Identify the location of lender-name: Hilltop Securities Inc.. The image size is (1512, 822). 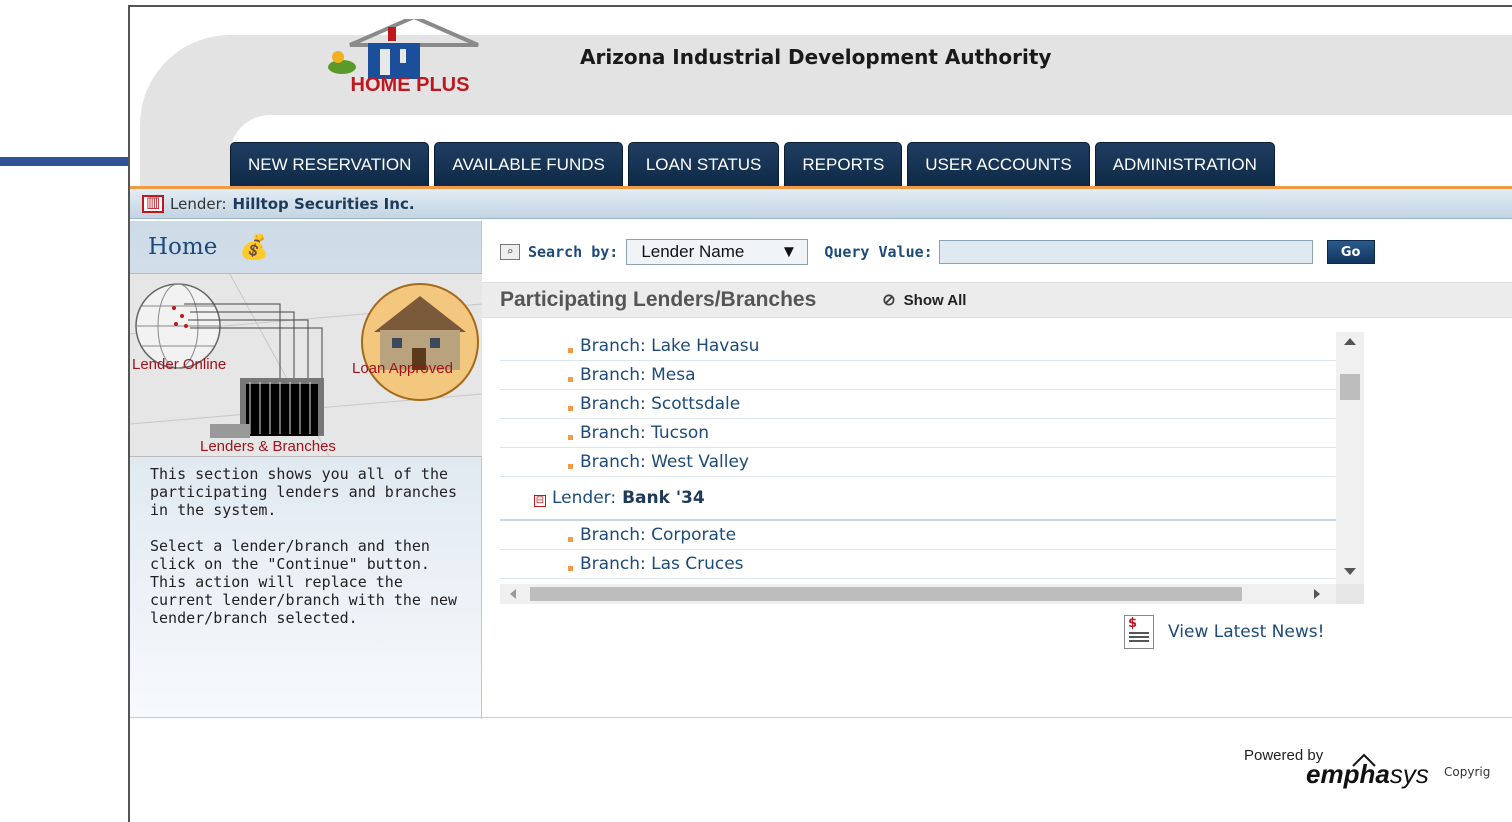
(323, 203).